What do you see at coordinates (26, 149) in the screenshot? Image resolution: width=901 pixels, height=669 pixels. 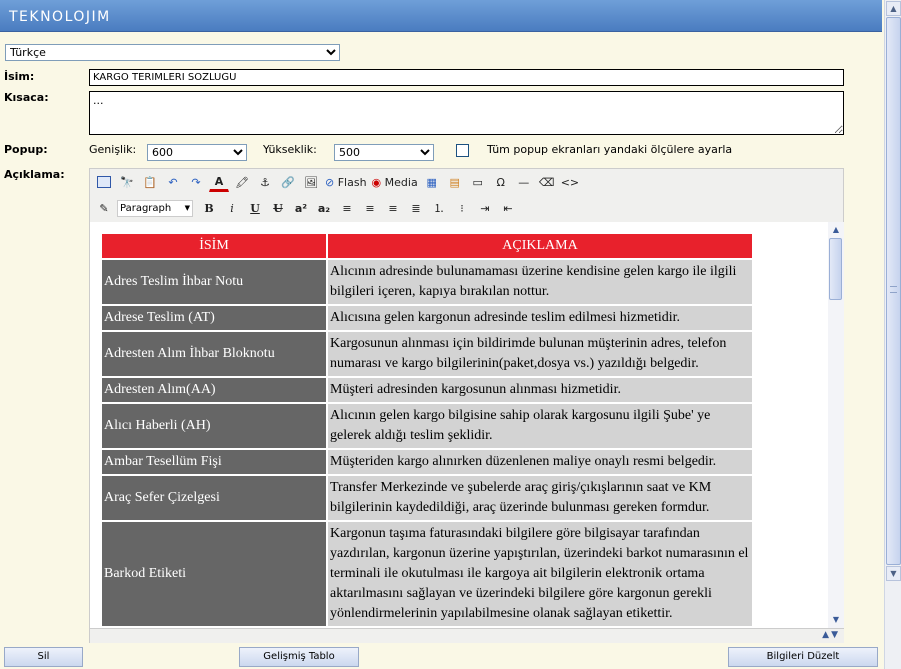 I see `popup-label: Popup:` at bounding box center [26, 149].